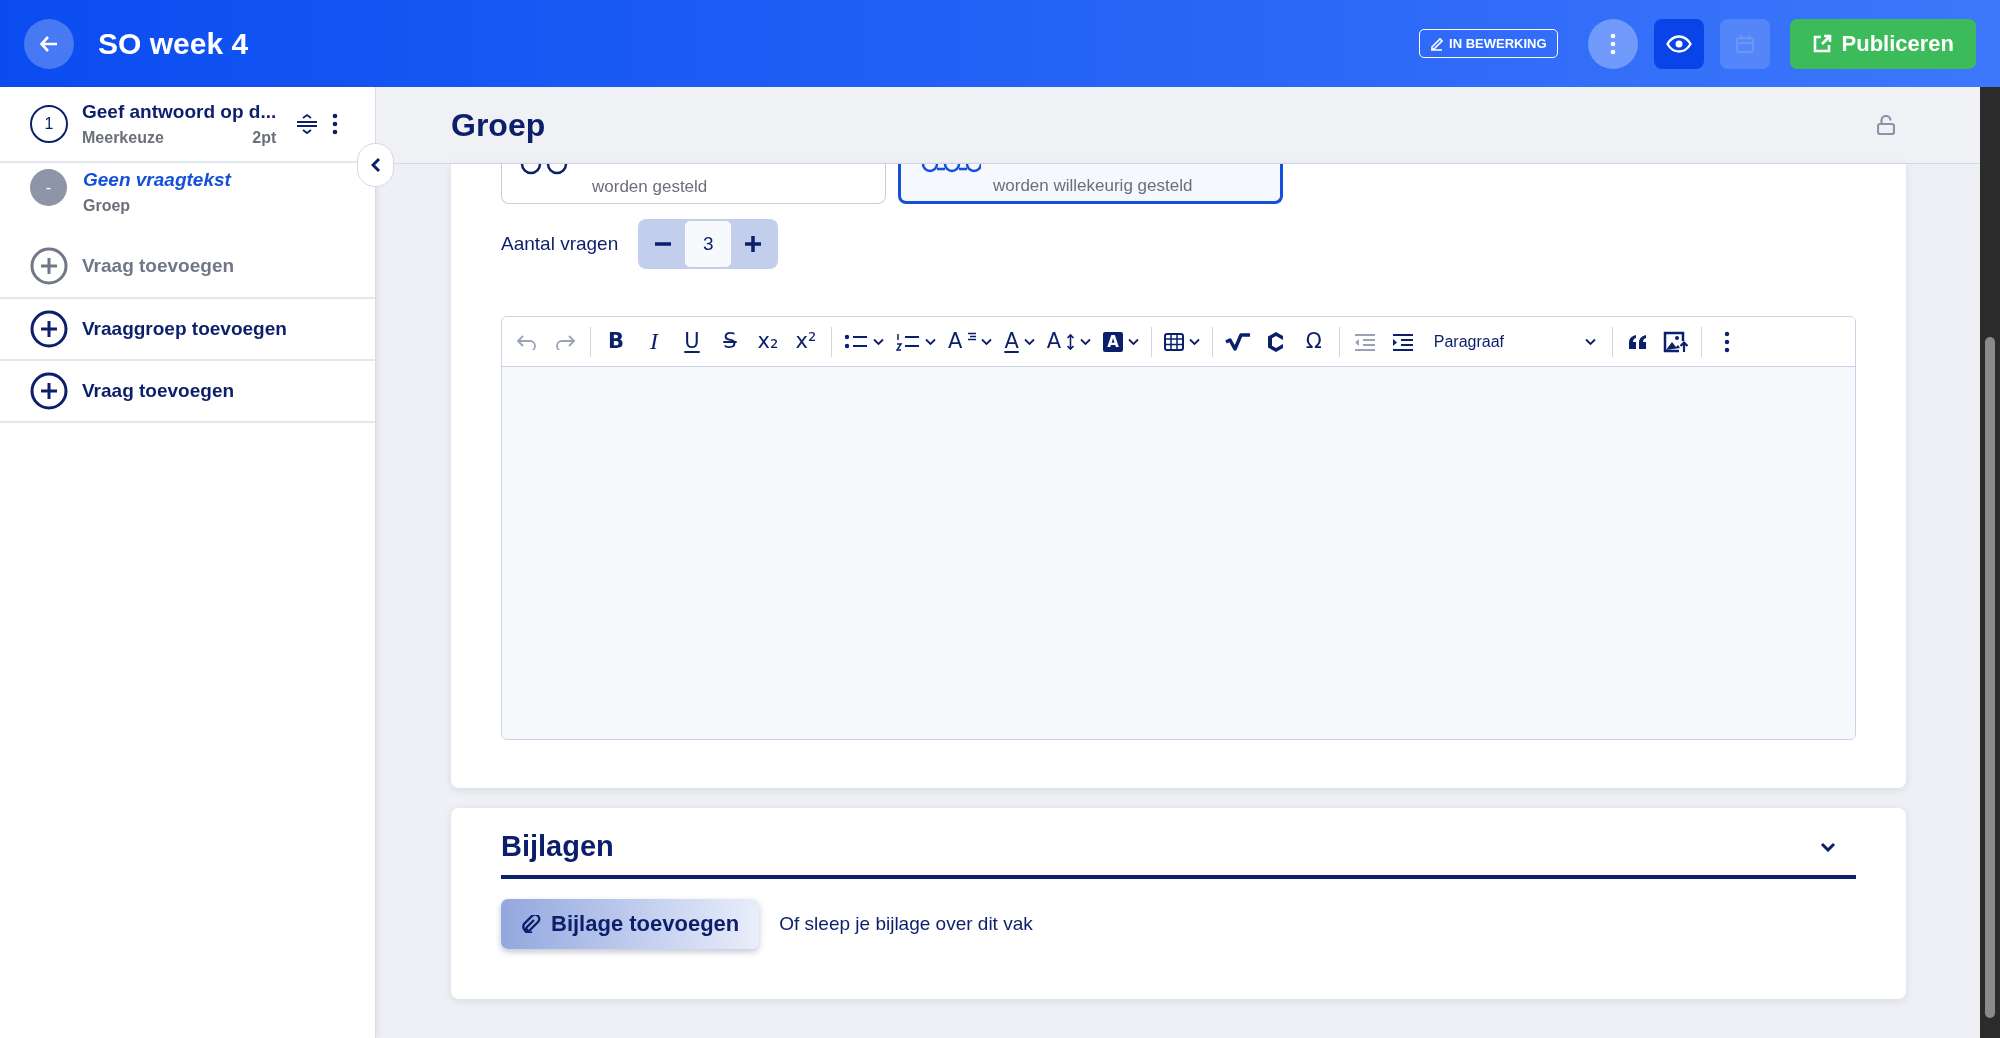 Image resolution: width=2000 pixels, height=1038 pixels. I want to click on add-question-button: Vraag toevoegen, so click(187, 266).